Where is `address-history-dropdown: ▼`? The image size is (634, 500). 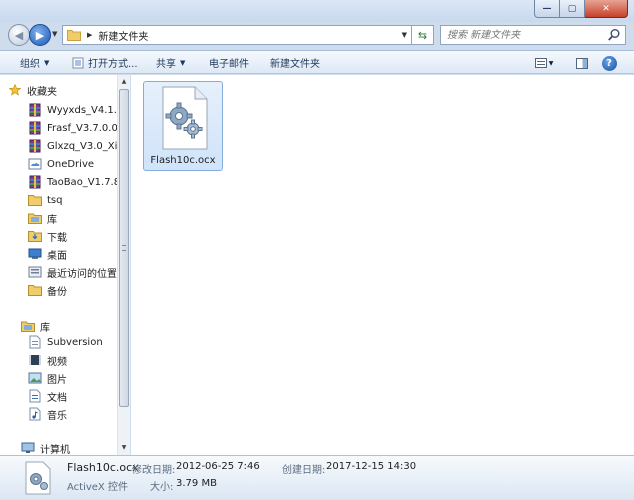 address-history-dropdown: ▼ is located at coordinates (404, 35).